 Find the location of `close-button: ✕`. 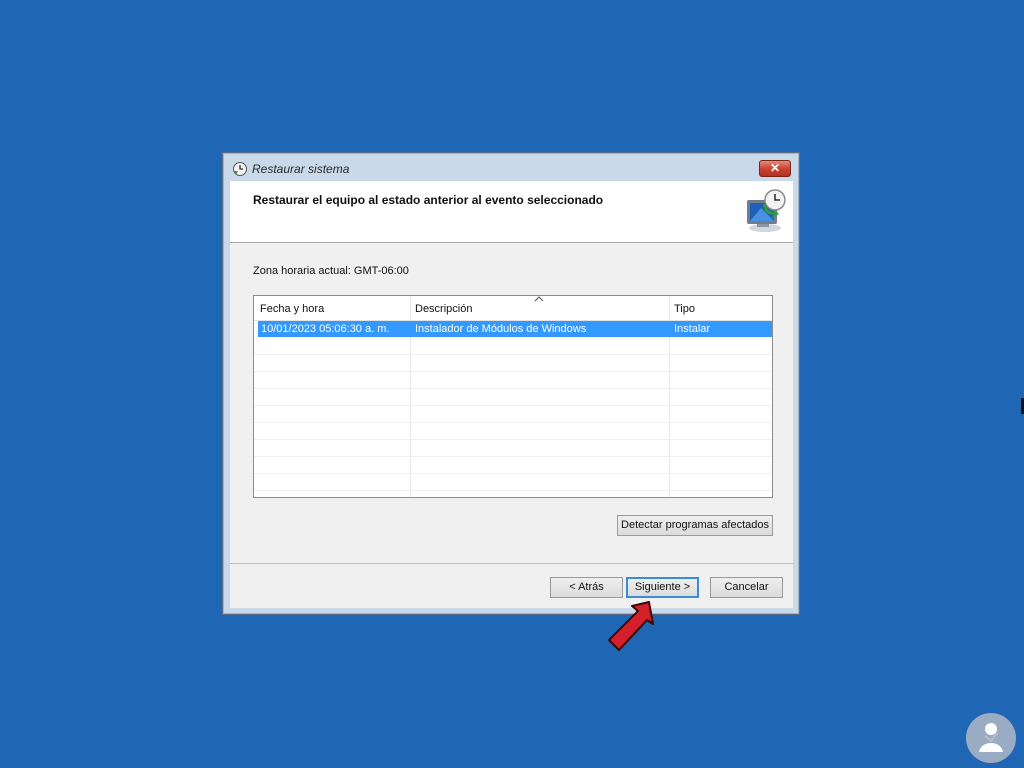

close-button: ✕ is located at coordinates (775, 168).